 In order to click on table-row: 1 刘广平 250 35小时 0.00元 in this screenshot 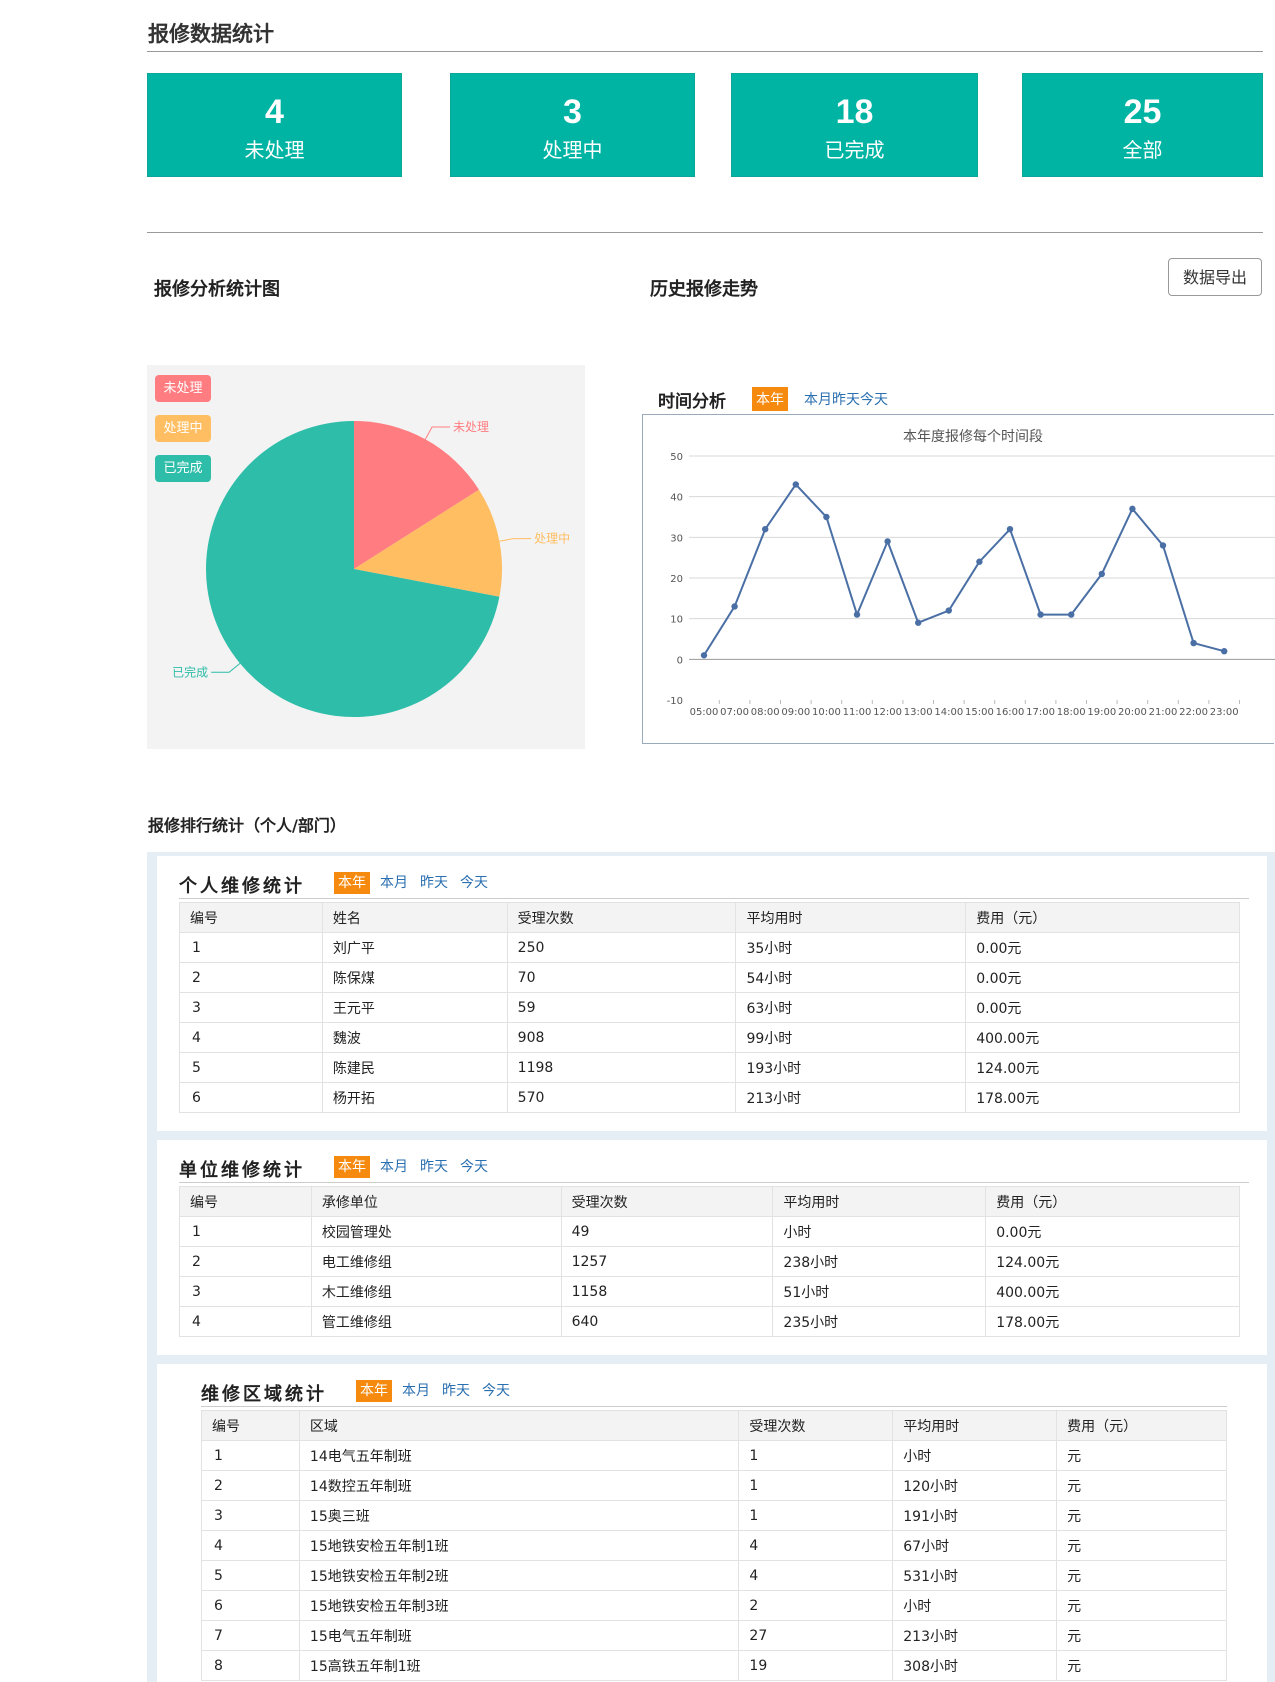, I will do `click(709, 947)`.